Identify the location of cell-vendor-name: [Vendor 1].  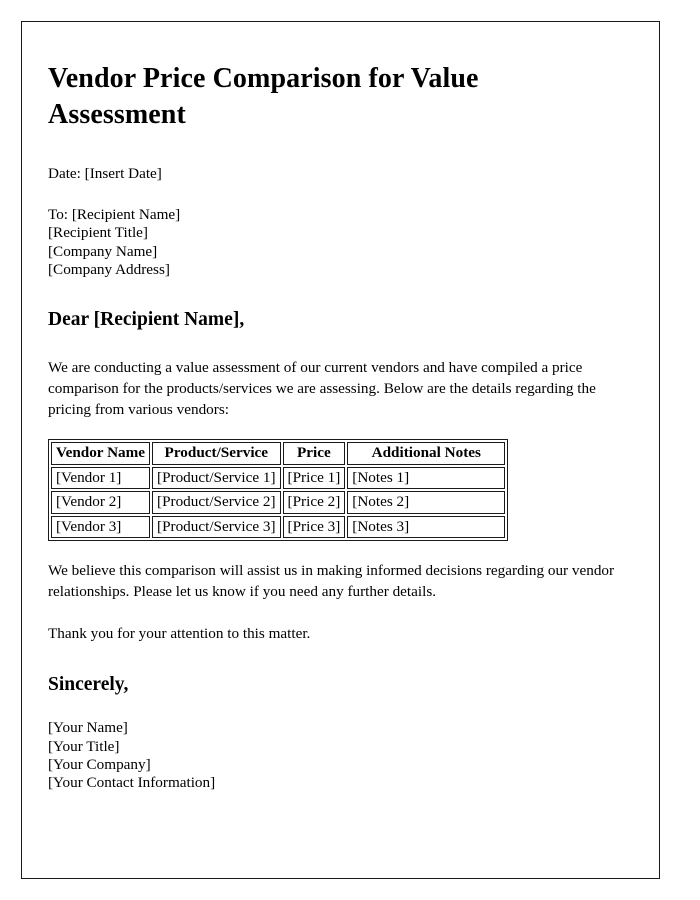
(101, 478).